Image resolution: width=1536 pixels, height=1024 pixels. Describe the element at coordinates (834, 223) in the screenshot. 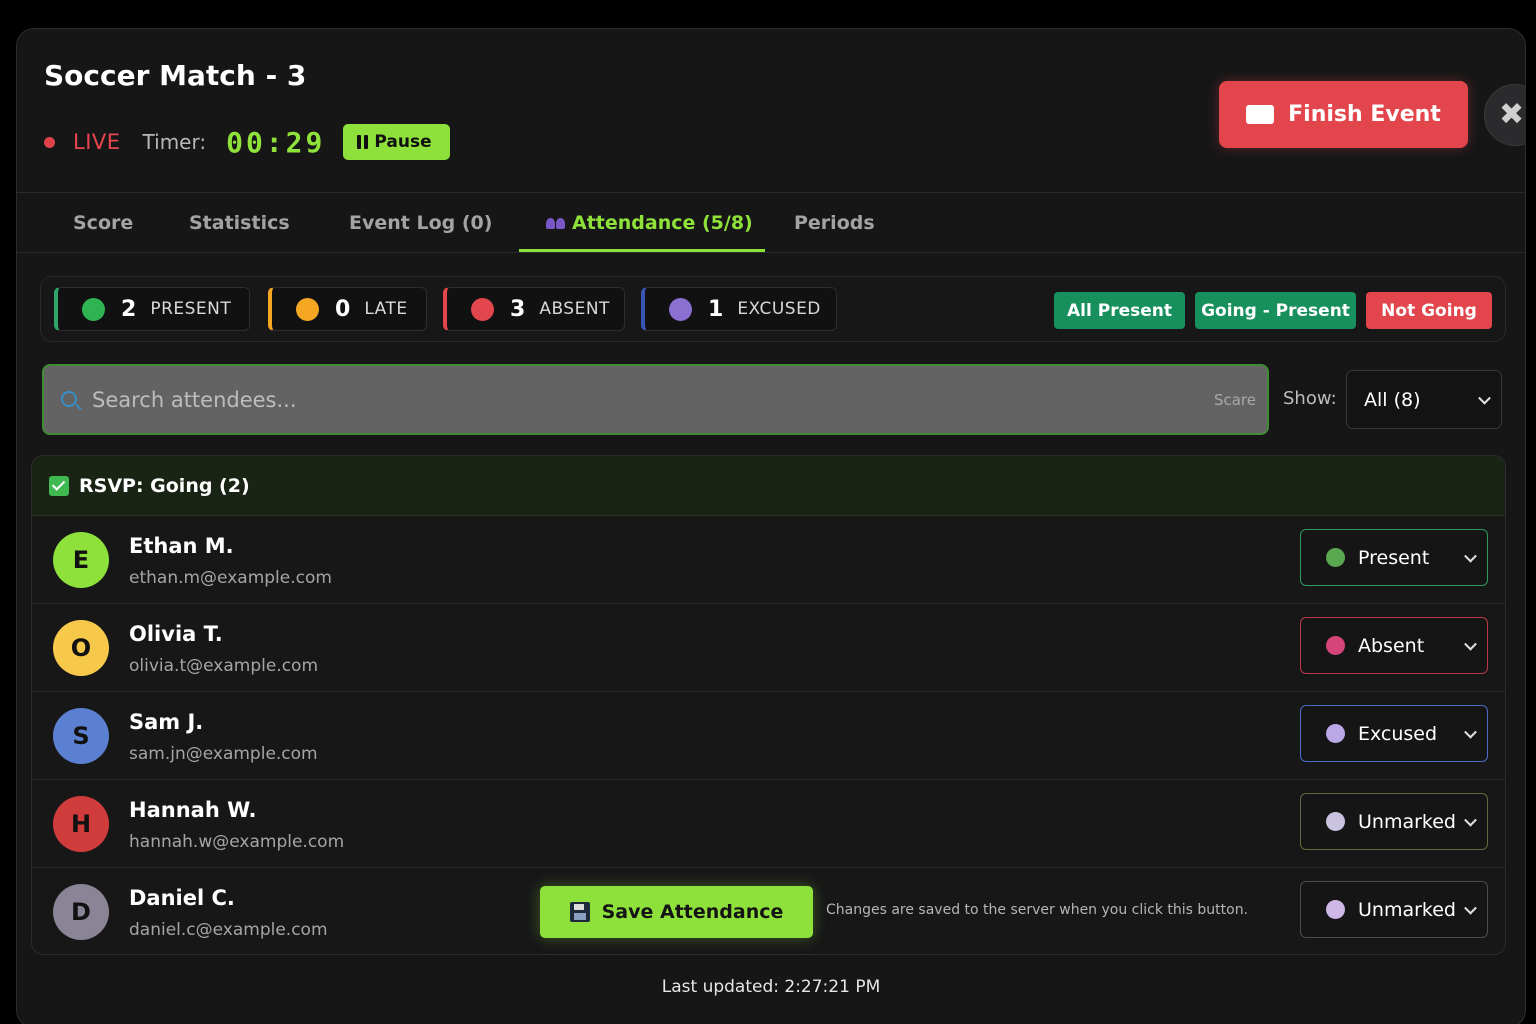

I see `tab-periods: Periods` at that location.